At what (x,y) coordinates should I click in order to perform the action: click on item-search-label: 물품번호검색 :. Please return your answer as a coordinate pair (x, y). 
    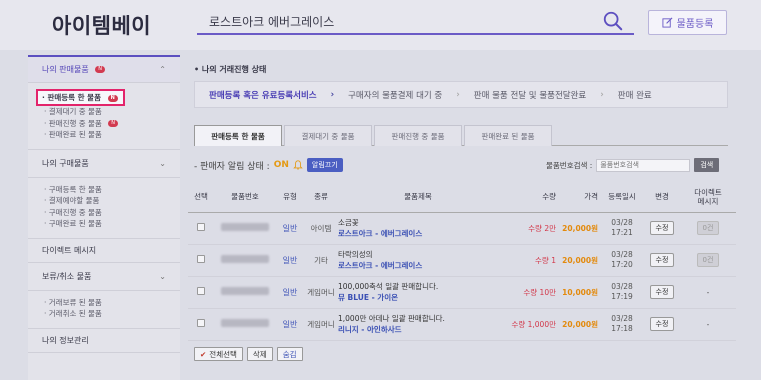
    Looking at the image, I should click on (569, 165).